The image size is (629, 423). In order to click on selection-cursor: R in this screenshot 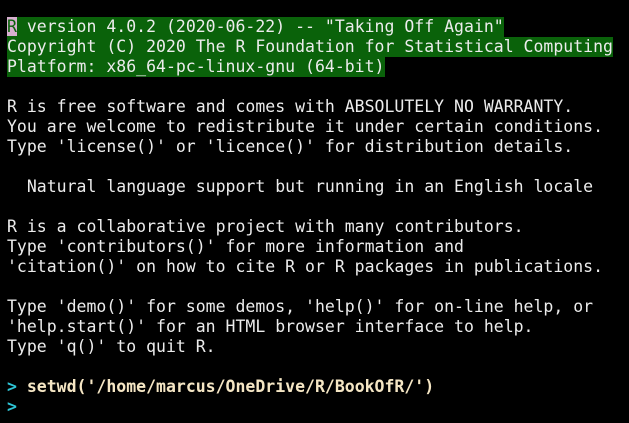, I will do `click(12, 26)`.